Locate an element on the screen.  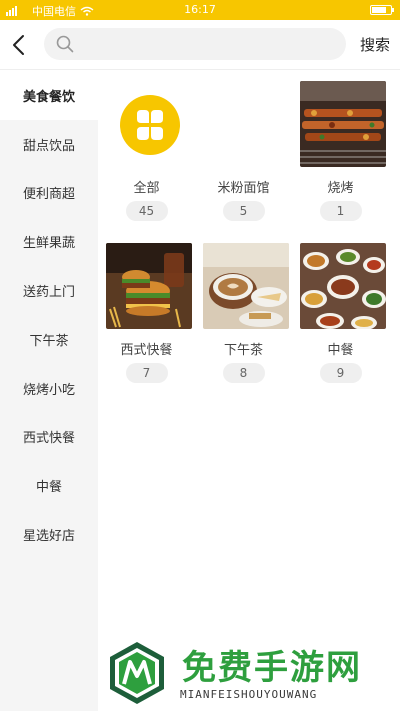
category-name: 全部 is located at coordinates (146, 188).